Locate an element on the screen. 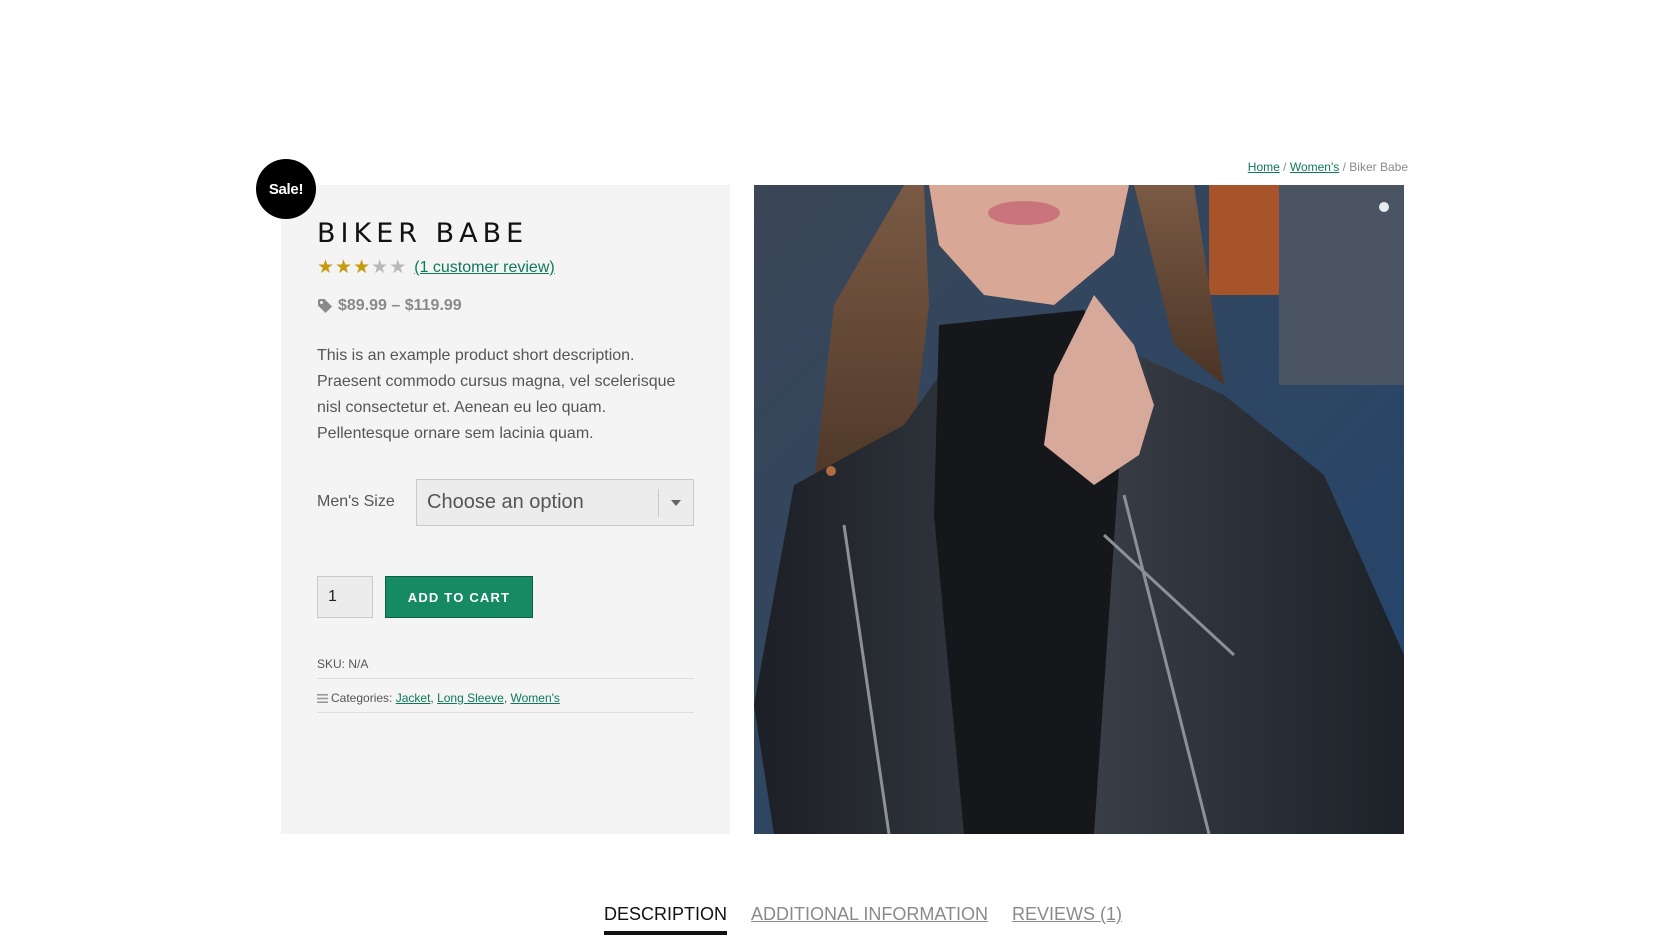 The height and width of the screenshot is (939, 1680). breadcrumb-category-link: Women's is located at coordinates (1314, 167).